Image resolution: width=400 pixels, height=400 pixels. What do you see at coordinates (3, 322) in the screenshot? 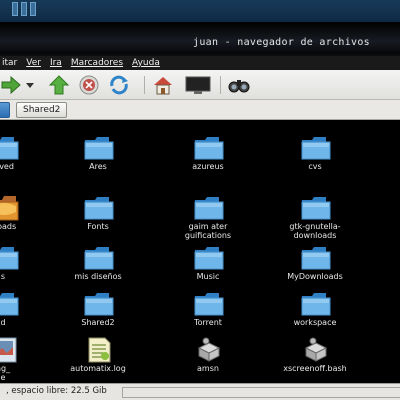
I see `file-label: d` at bounding box center [3, 322].